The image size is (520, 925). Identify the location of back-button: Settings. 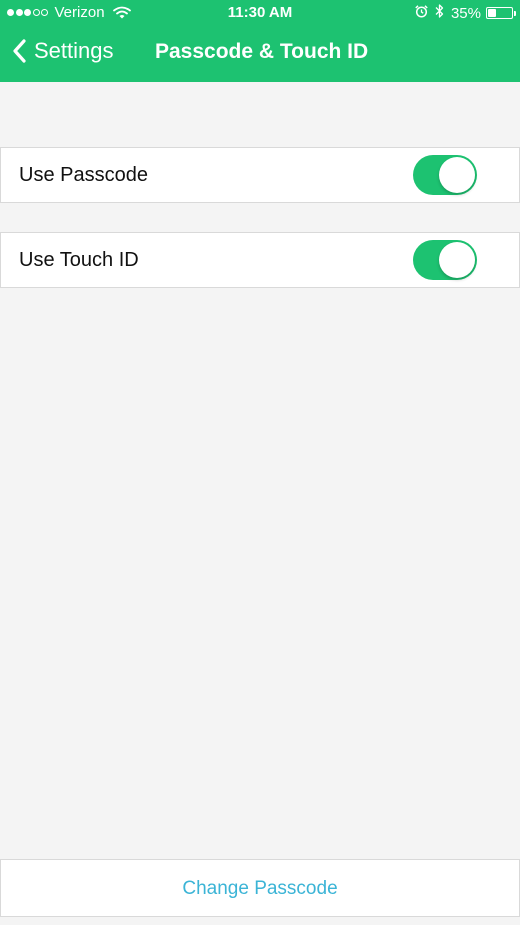
(63, 51).